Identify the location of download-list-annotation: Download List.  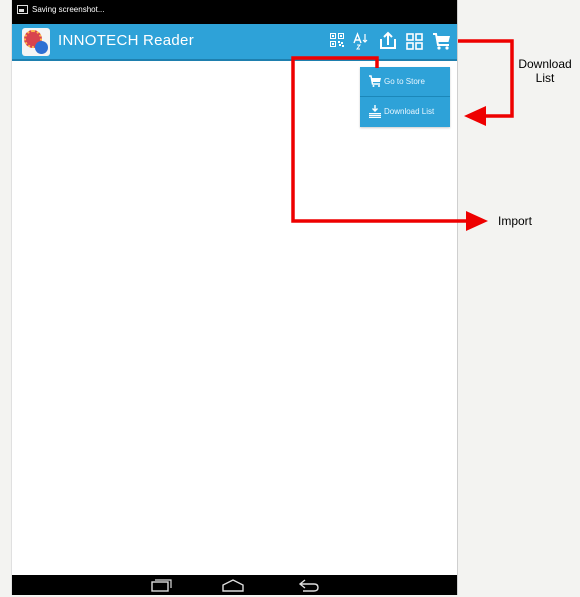
(545, 71).